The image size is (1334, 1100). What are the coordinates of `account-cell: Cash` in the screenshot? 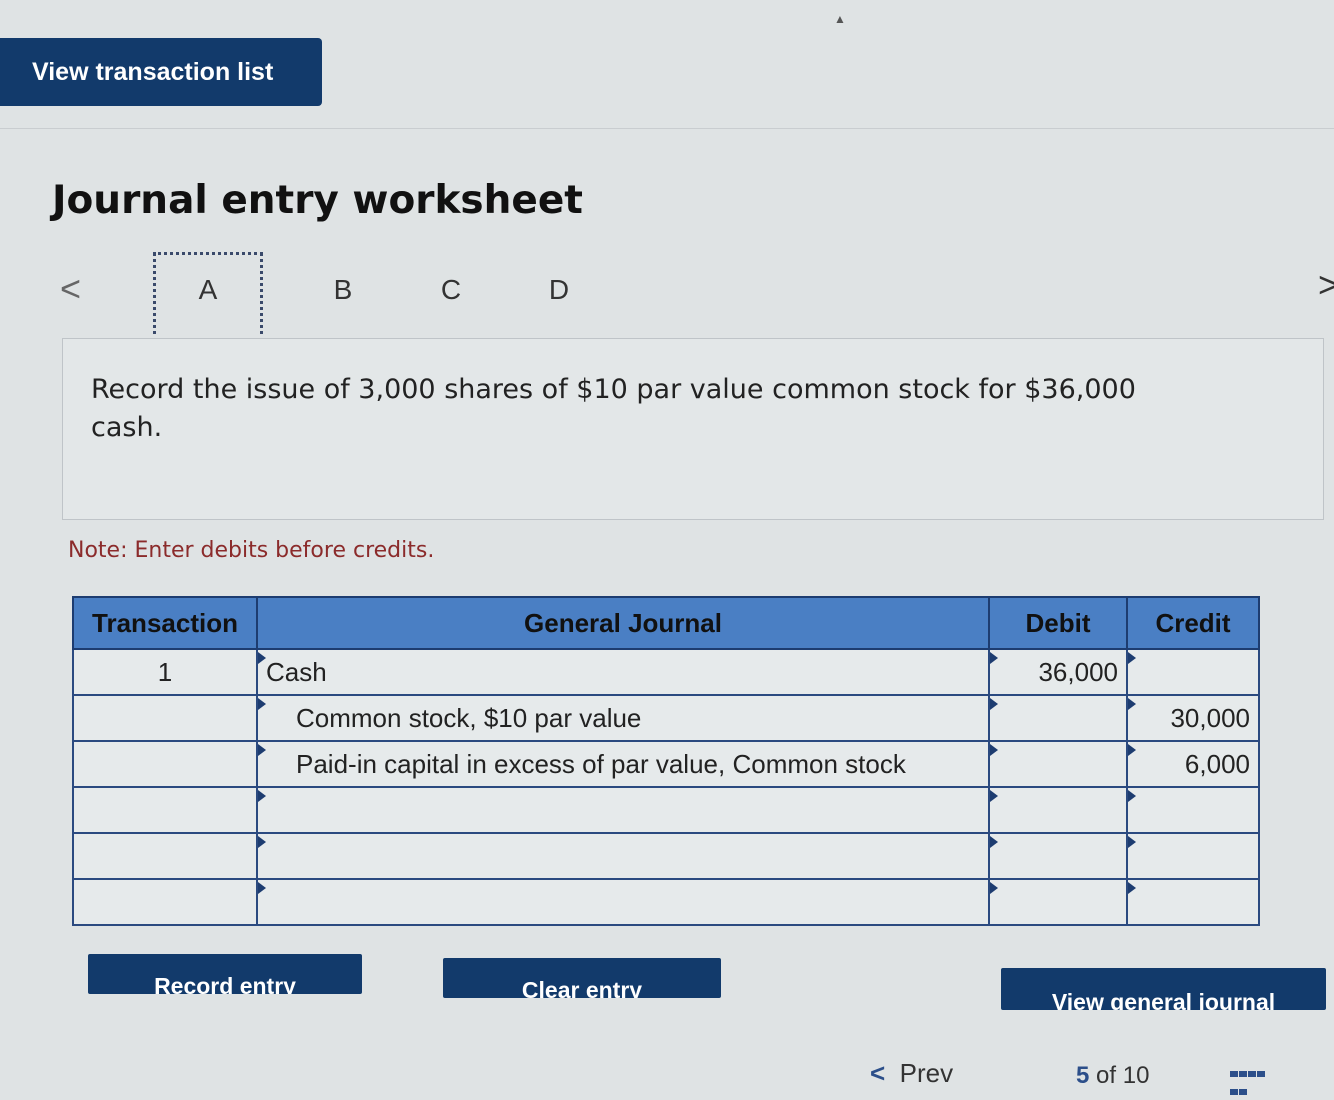 It's located at (623, 672).